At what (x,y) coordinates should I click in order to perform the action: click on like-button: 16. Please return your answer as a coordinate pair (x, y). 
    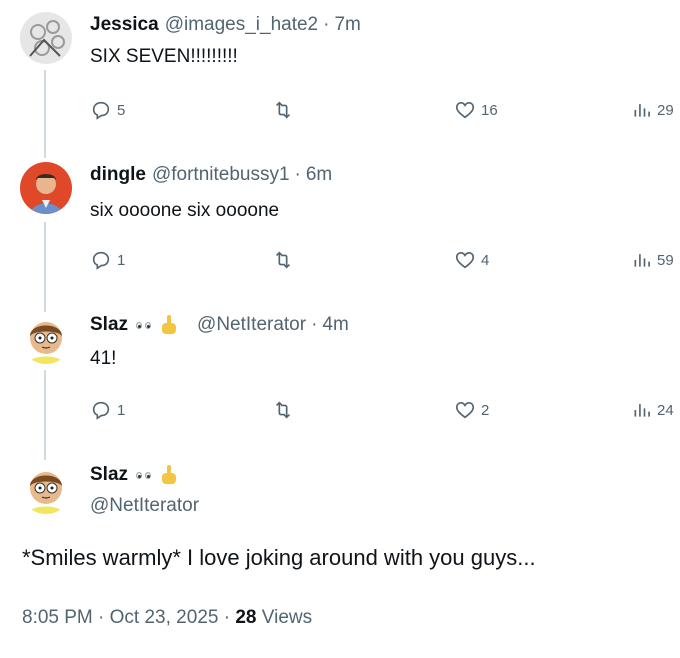
    Looking at the image, I should click on (476, 110).